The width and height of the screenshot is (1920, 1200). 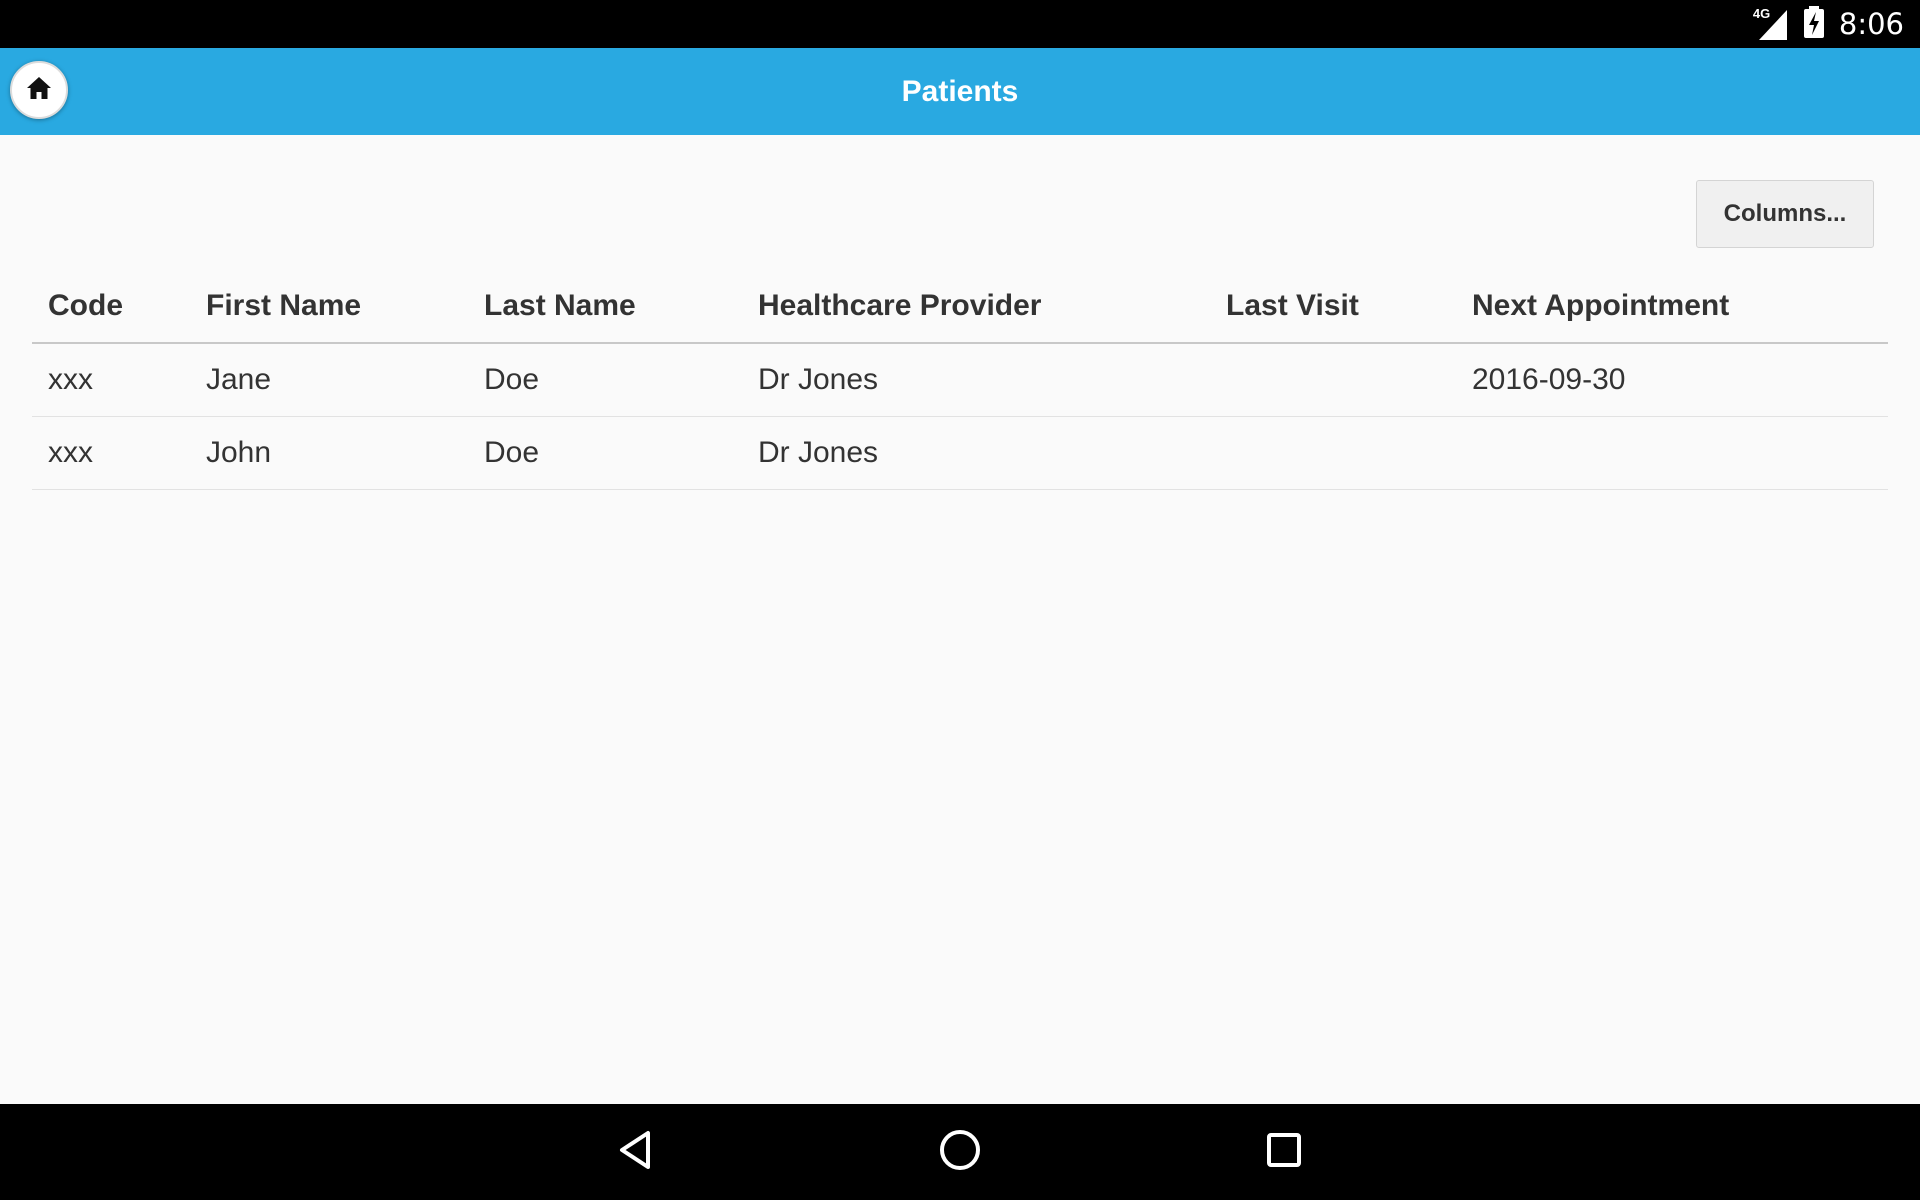 I want to click on column-header-last-name: Last Name, so click(x=605, y=307).